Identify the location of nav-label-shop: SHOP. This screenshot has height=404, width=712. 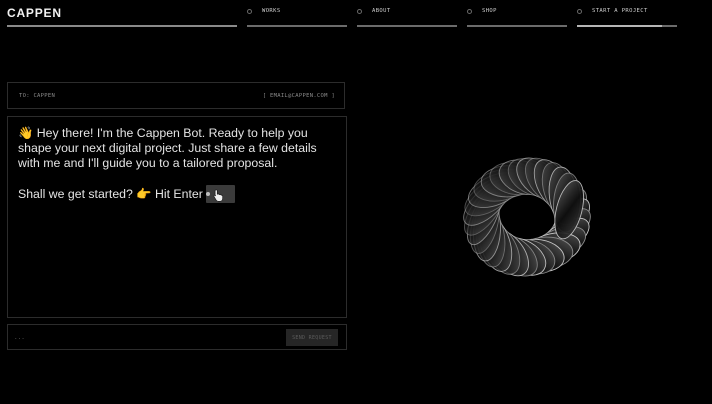
(489, 11).